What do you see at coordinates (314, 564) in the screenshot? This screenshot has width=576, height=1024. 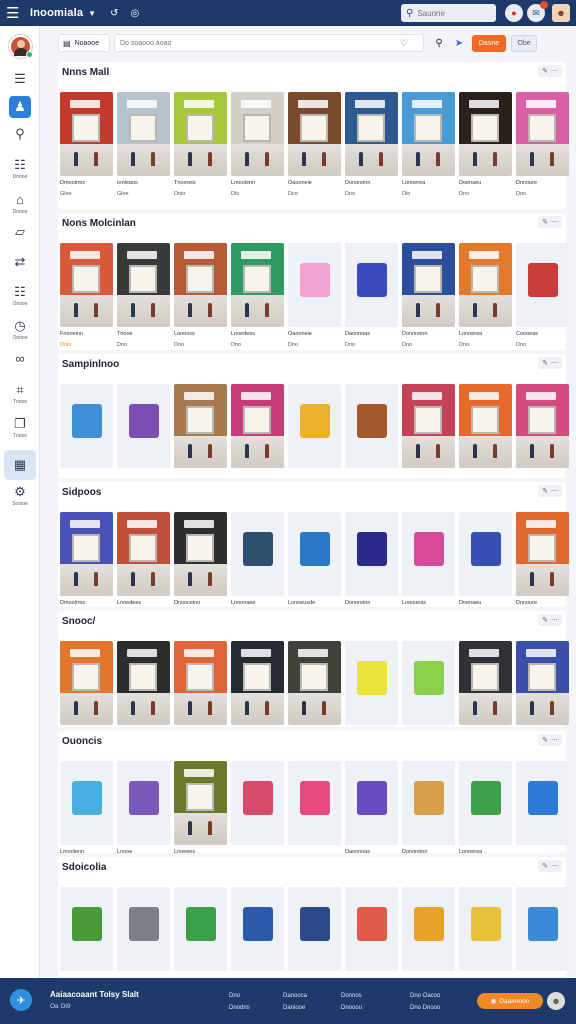 I see `store-card: LonoeusdeDno` at bounding box center [314, 564].